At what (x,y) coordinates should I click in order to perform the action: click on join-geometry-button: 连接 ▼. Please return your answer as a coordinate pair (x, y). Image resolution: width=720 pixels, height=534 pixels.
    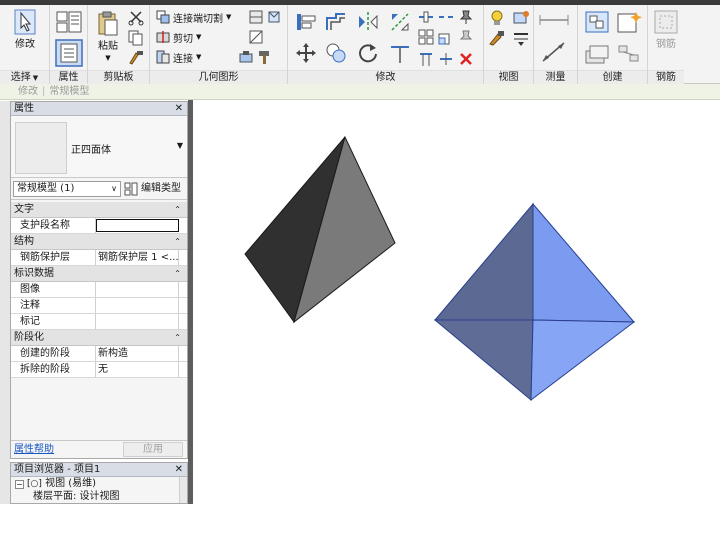
    Looking at the image, I should click on (178, 57).